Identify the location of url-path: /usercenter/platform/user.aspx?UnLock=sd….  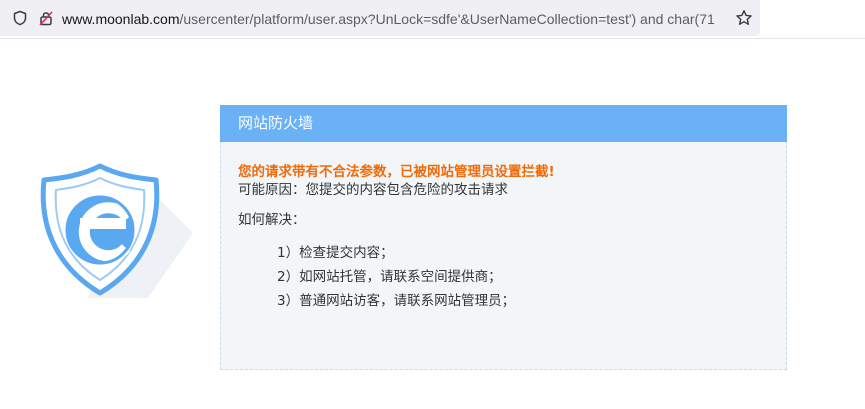
(447, 19).